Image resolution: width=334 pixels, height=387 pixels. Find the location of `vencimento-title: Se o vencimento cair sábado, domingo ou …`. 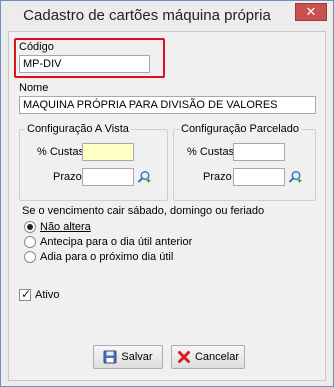

vencimento-title: Se o vencimento cair sábado, domingo ou … is located at coordinates (143, 211).